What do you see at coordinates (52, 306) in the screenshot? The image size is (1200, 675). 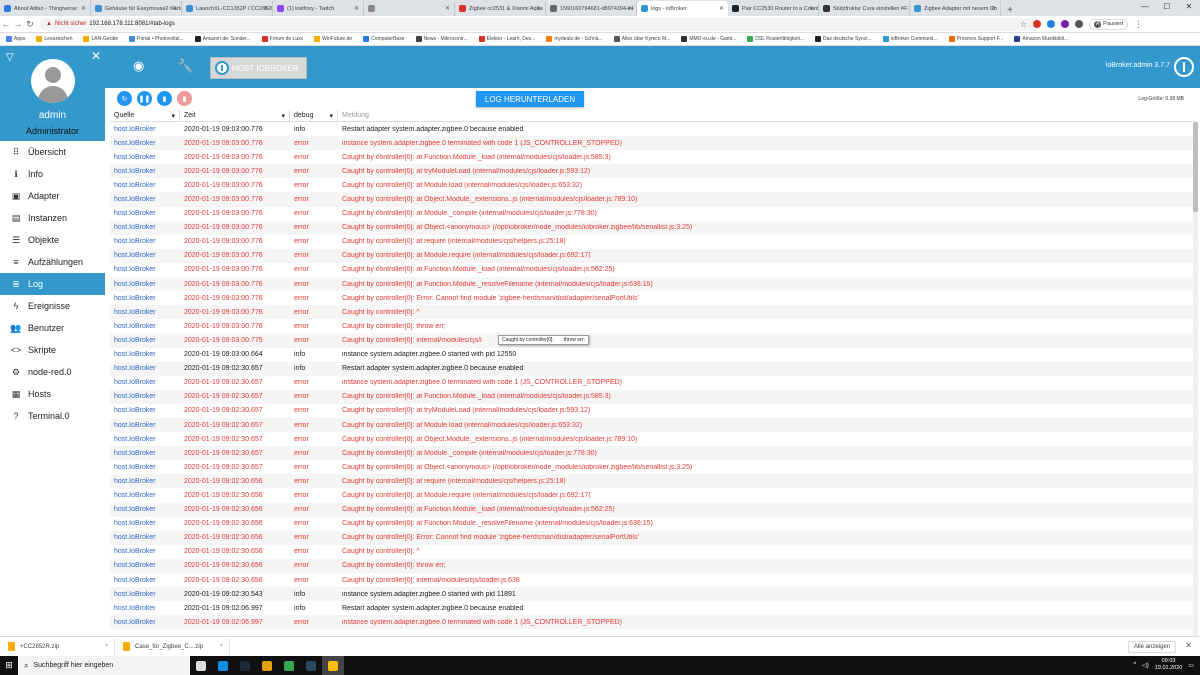 I see `sidebar-item-ereignisse: ϟ Ereignisse` at bounding box center [52, 306].